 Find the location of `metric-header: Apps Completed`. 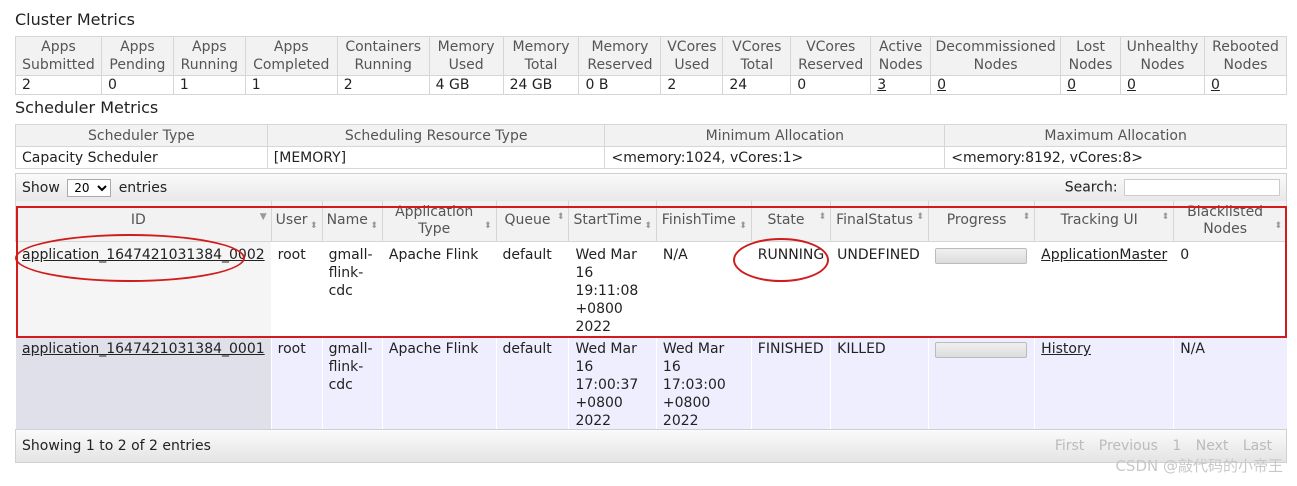

metric-header: Apps Completed is located at coordinates (291, 56).